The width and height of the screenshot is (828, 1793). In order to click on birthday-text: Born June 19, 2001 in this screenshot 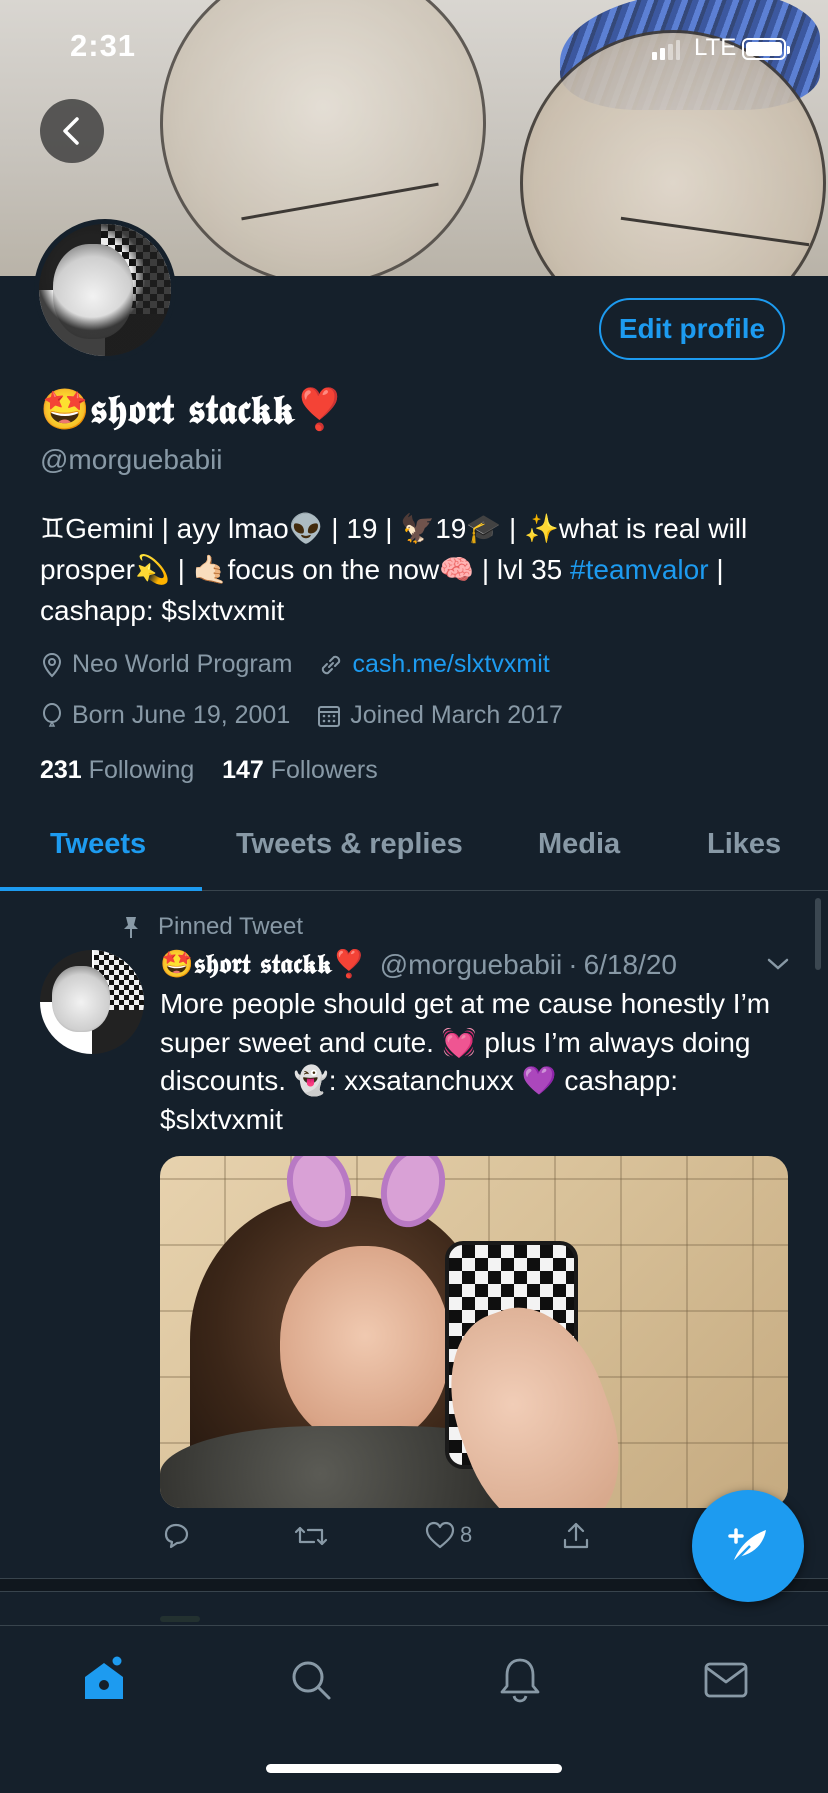, I will do `click(181, 715)`.